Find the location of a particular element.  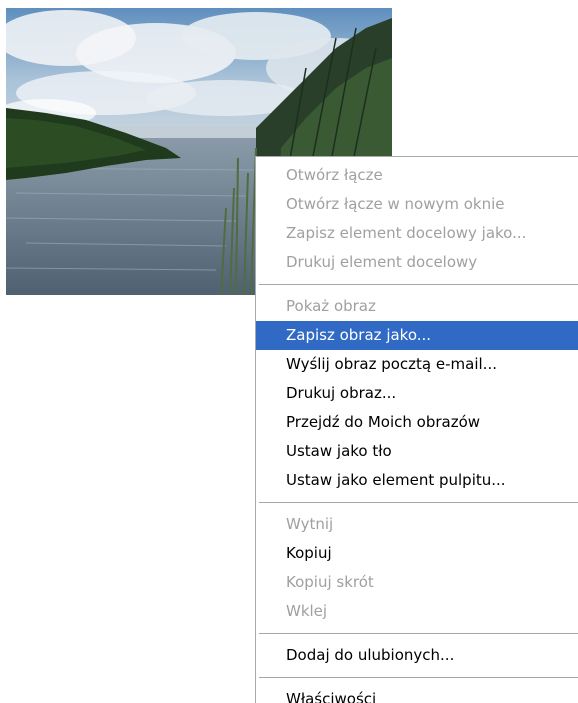

menu-item-cut: Wytnij is located at coordinates (417, 524).